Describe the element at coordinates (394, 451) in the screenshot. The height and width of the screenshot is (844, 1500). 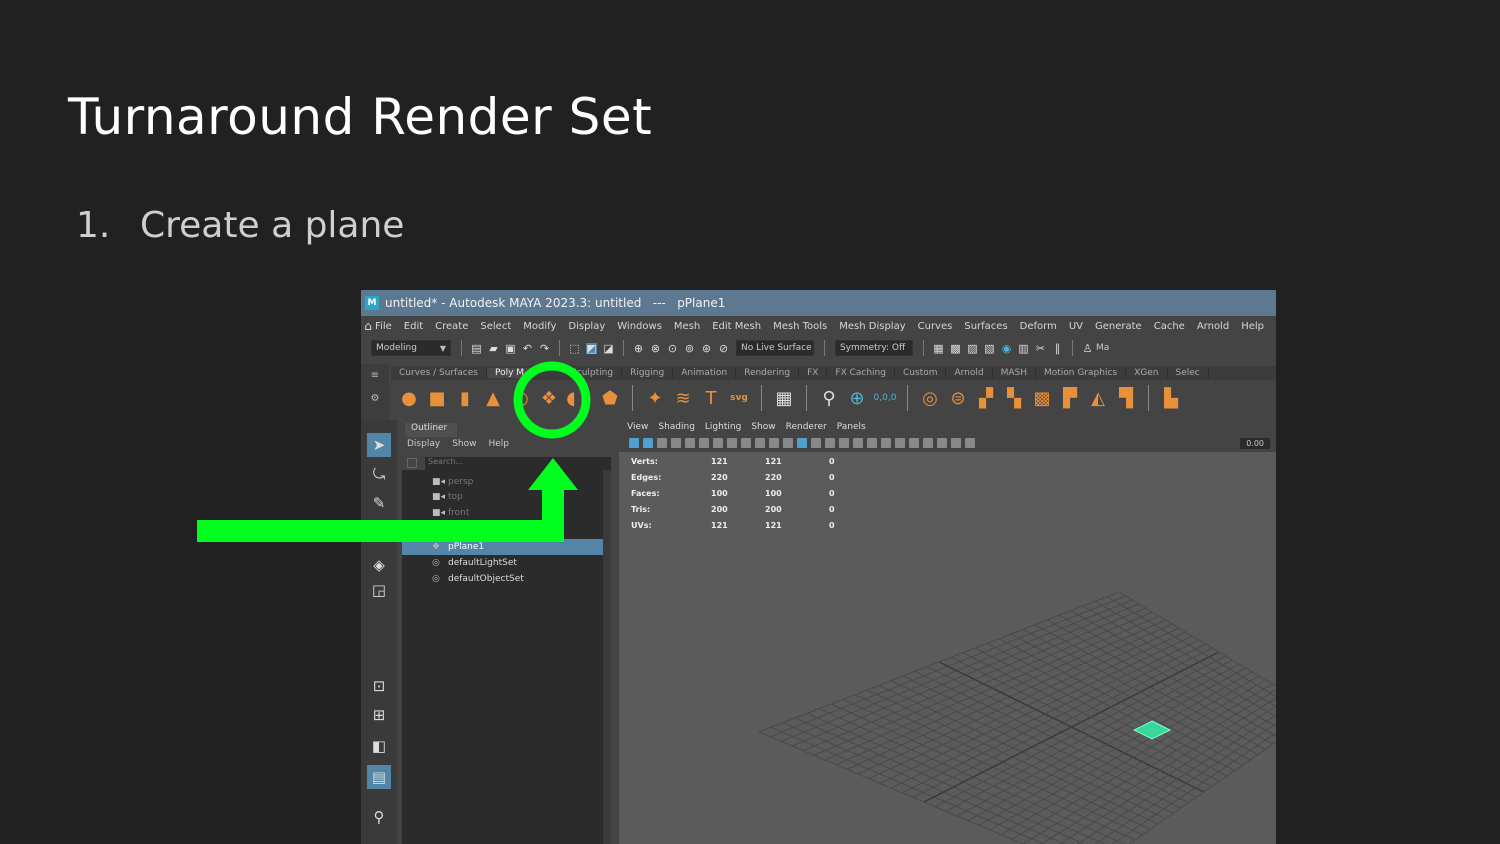
I see `highlight-overlay` at that location.